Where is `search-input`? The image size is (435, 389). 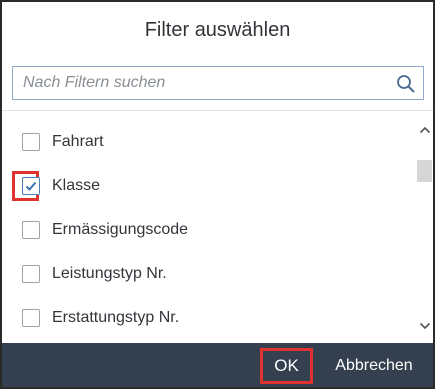 search-input is located at coordinates (198, 83).